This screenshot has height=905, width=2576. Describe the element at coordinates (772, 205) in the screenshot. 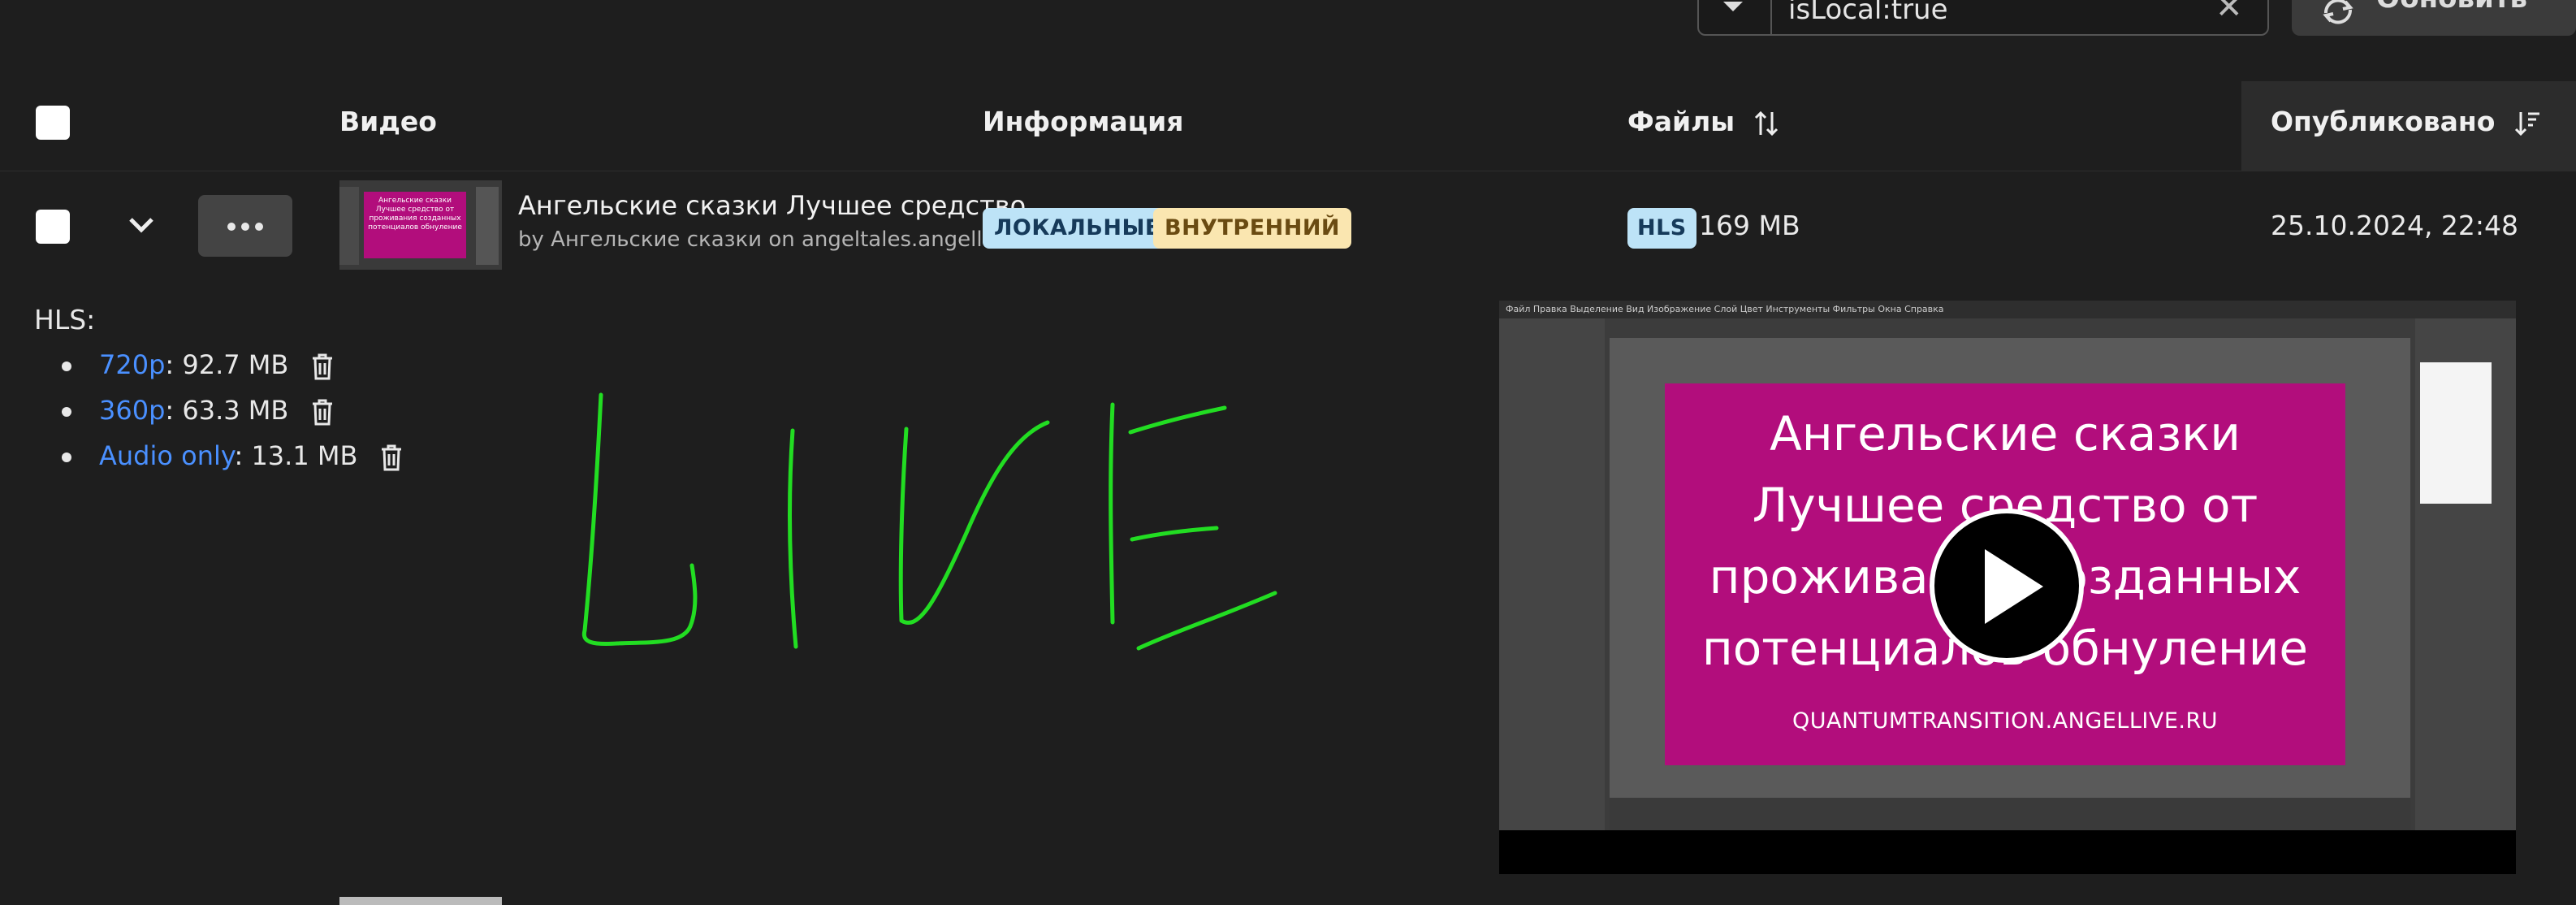

I see `video-title: Ангельские сказки Лучшее средство` at that location.